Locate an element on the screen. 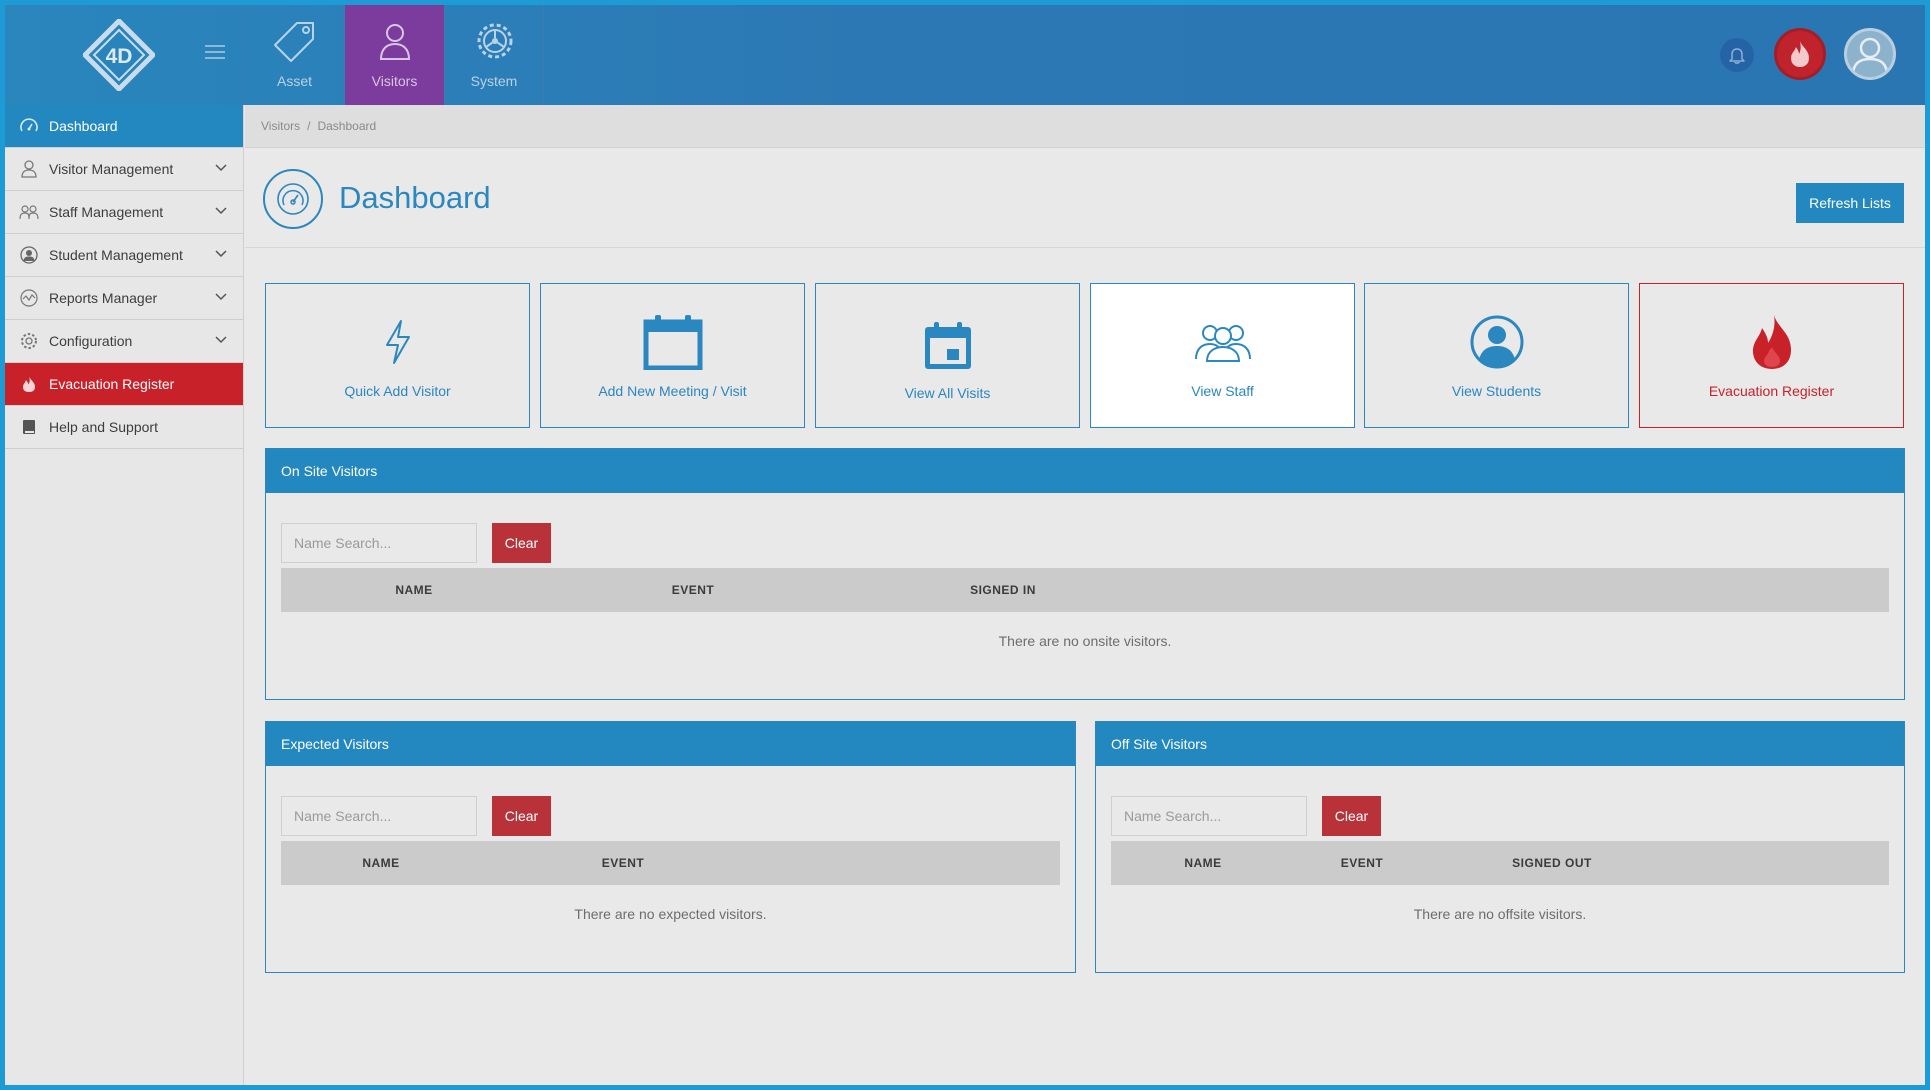 This screenshot has height=1090, width=1930. tag-icon is located at coordinates (294, 42).